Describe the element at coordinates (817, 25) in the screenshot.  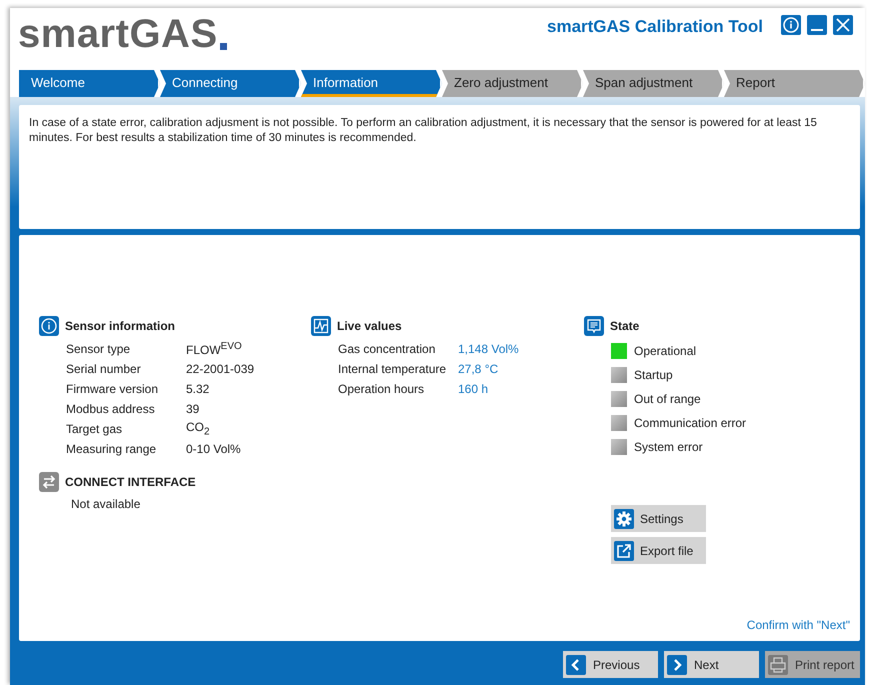
I see `minimize-icon` at that location.